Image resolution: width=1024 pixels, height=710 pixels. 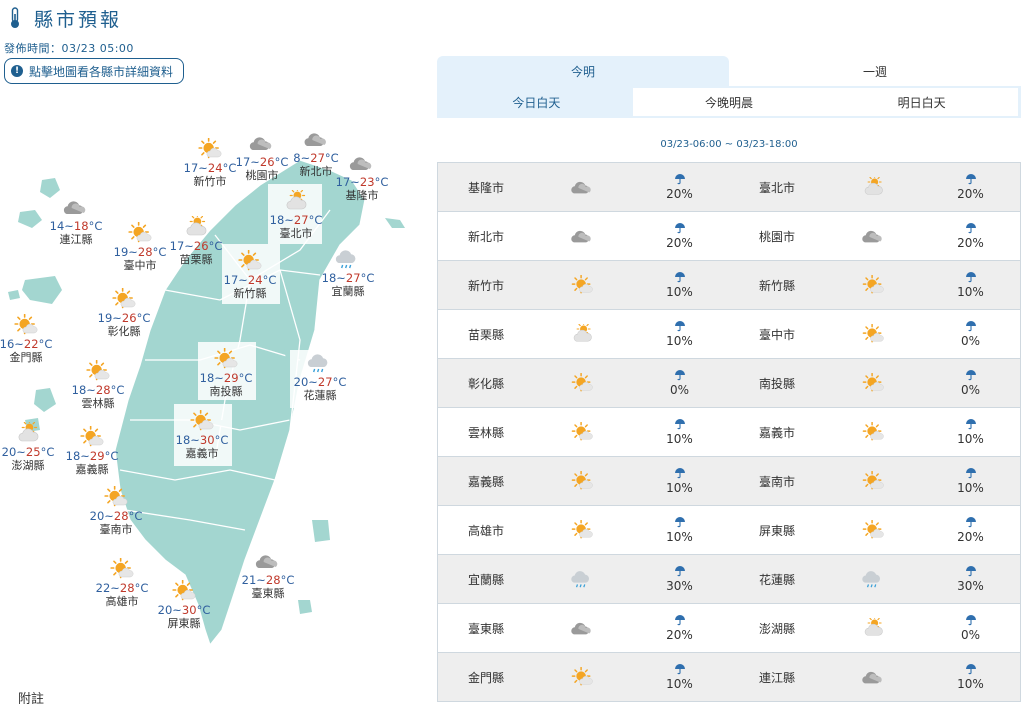 I want to click on map-city-0: 17~24°C 新竹市, so click(x=210, y=163).